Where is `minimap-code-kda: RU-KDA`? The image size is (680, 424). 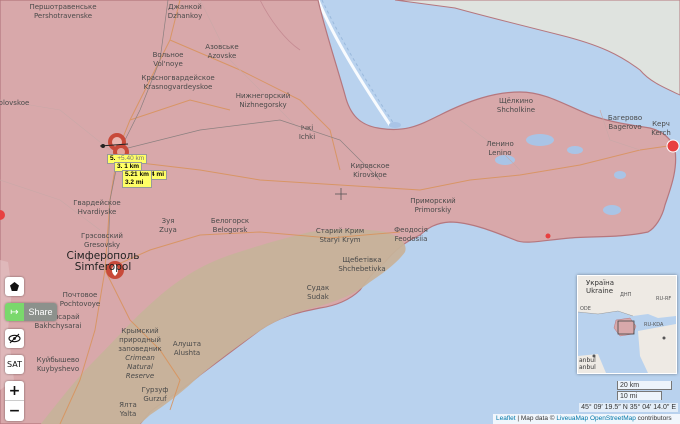 minimap-code-kda: RU-KDA is located at coordinates (654, 325).